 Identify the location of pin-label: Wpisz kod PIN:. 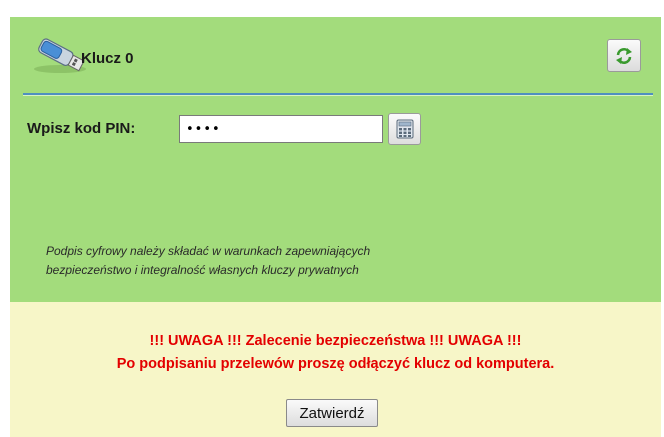
(81, 128).